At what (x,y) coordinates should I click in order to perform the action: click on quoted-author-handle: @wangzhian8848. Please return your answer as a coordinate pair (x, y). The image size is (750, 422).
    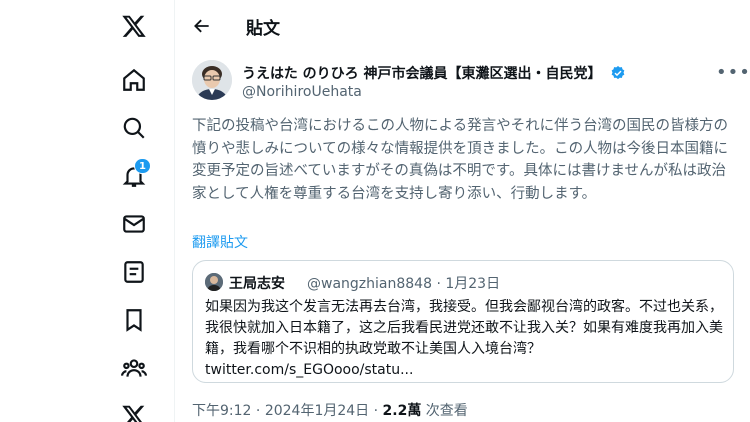
    Looking at the image, I should click on (369, 284).